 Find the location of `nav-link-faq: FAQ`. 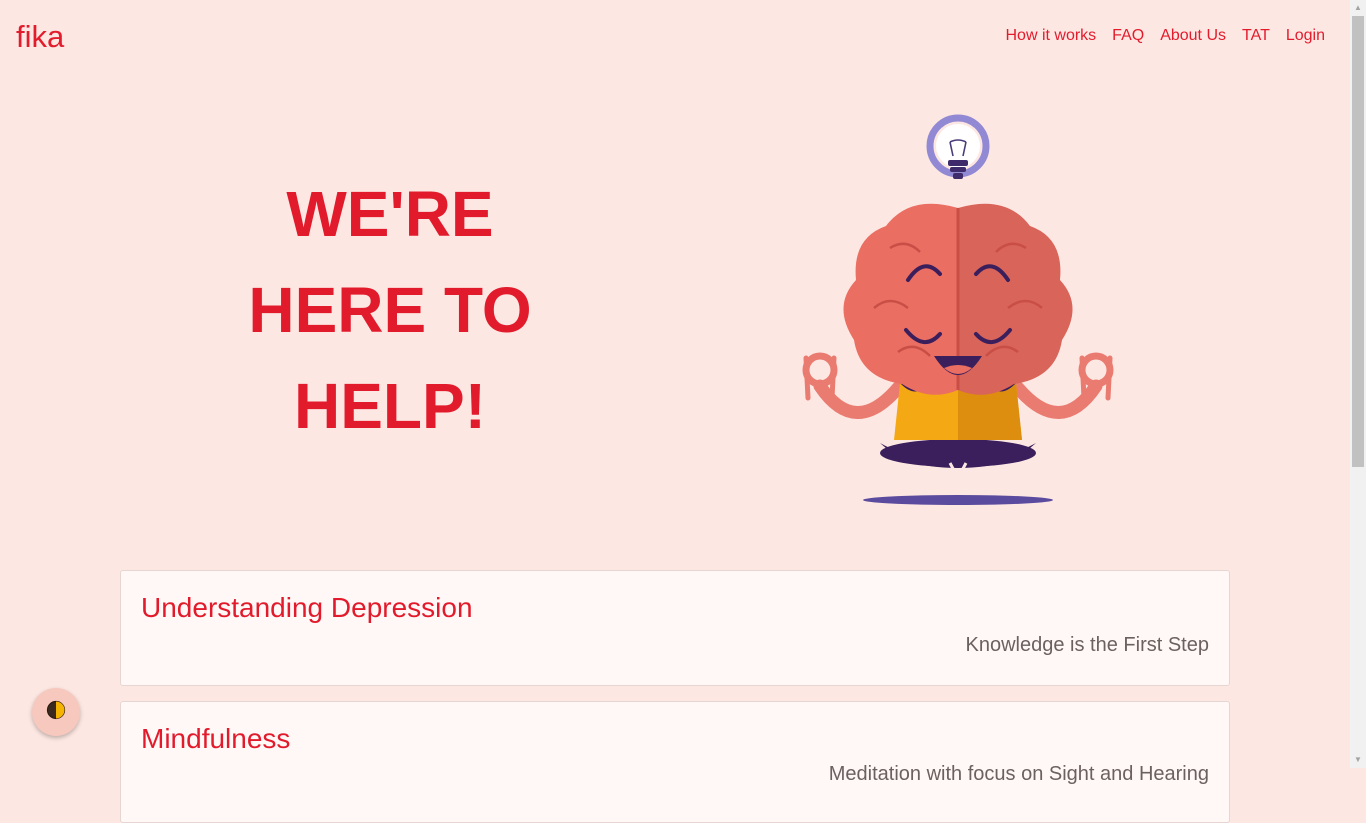

nav-link-faq: FAQ is located at coordinates (1128, 36).